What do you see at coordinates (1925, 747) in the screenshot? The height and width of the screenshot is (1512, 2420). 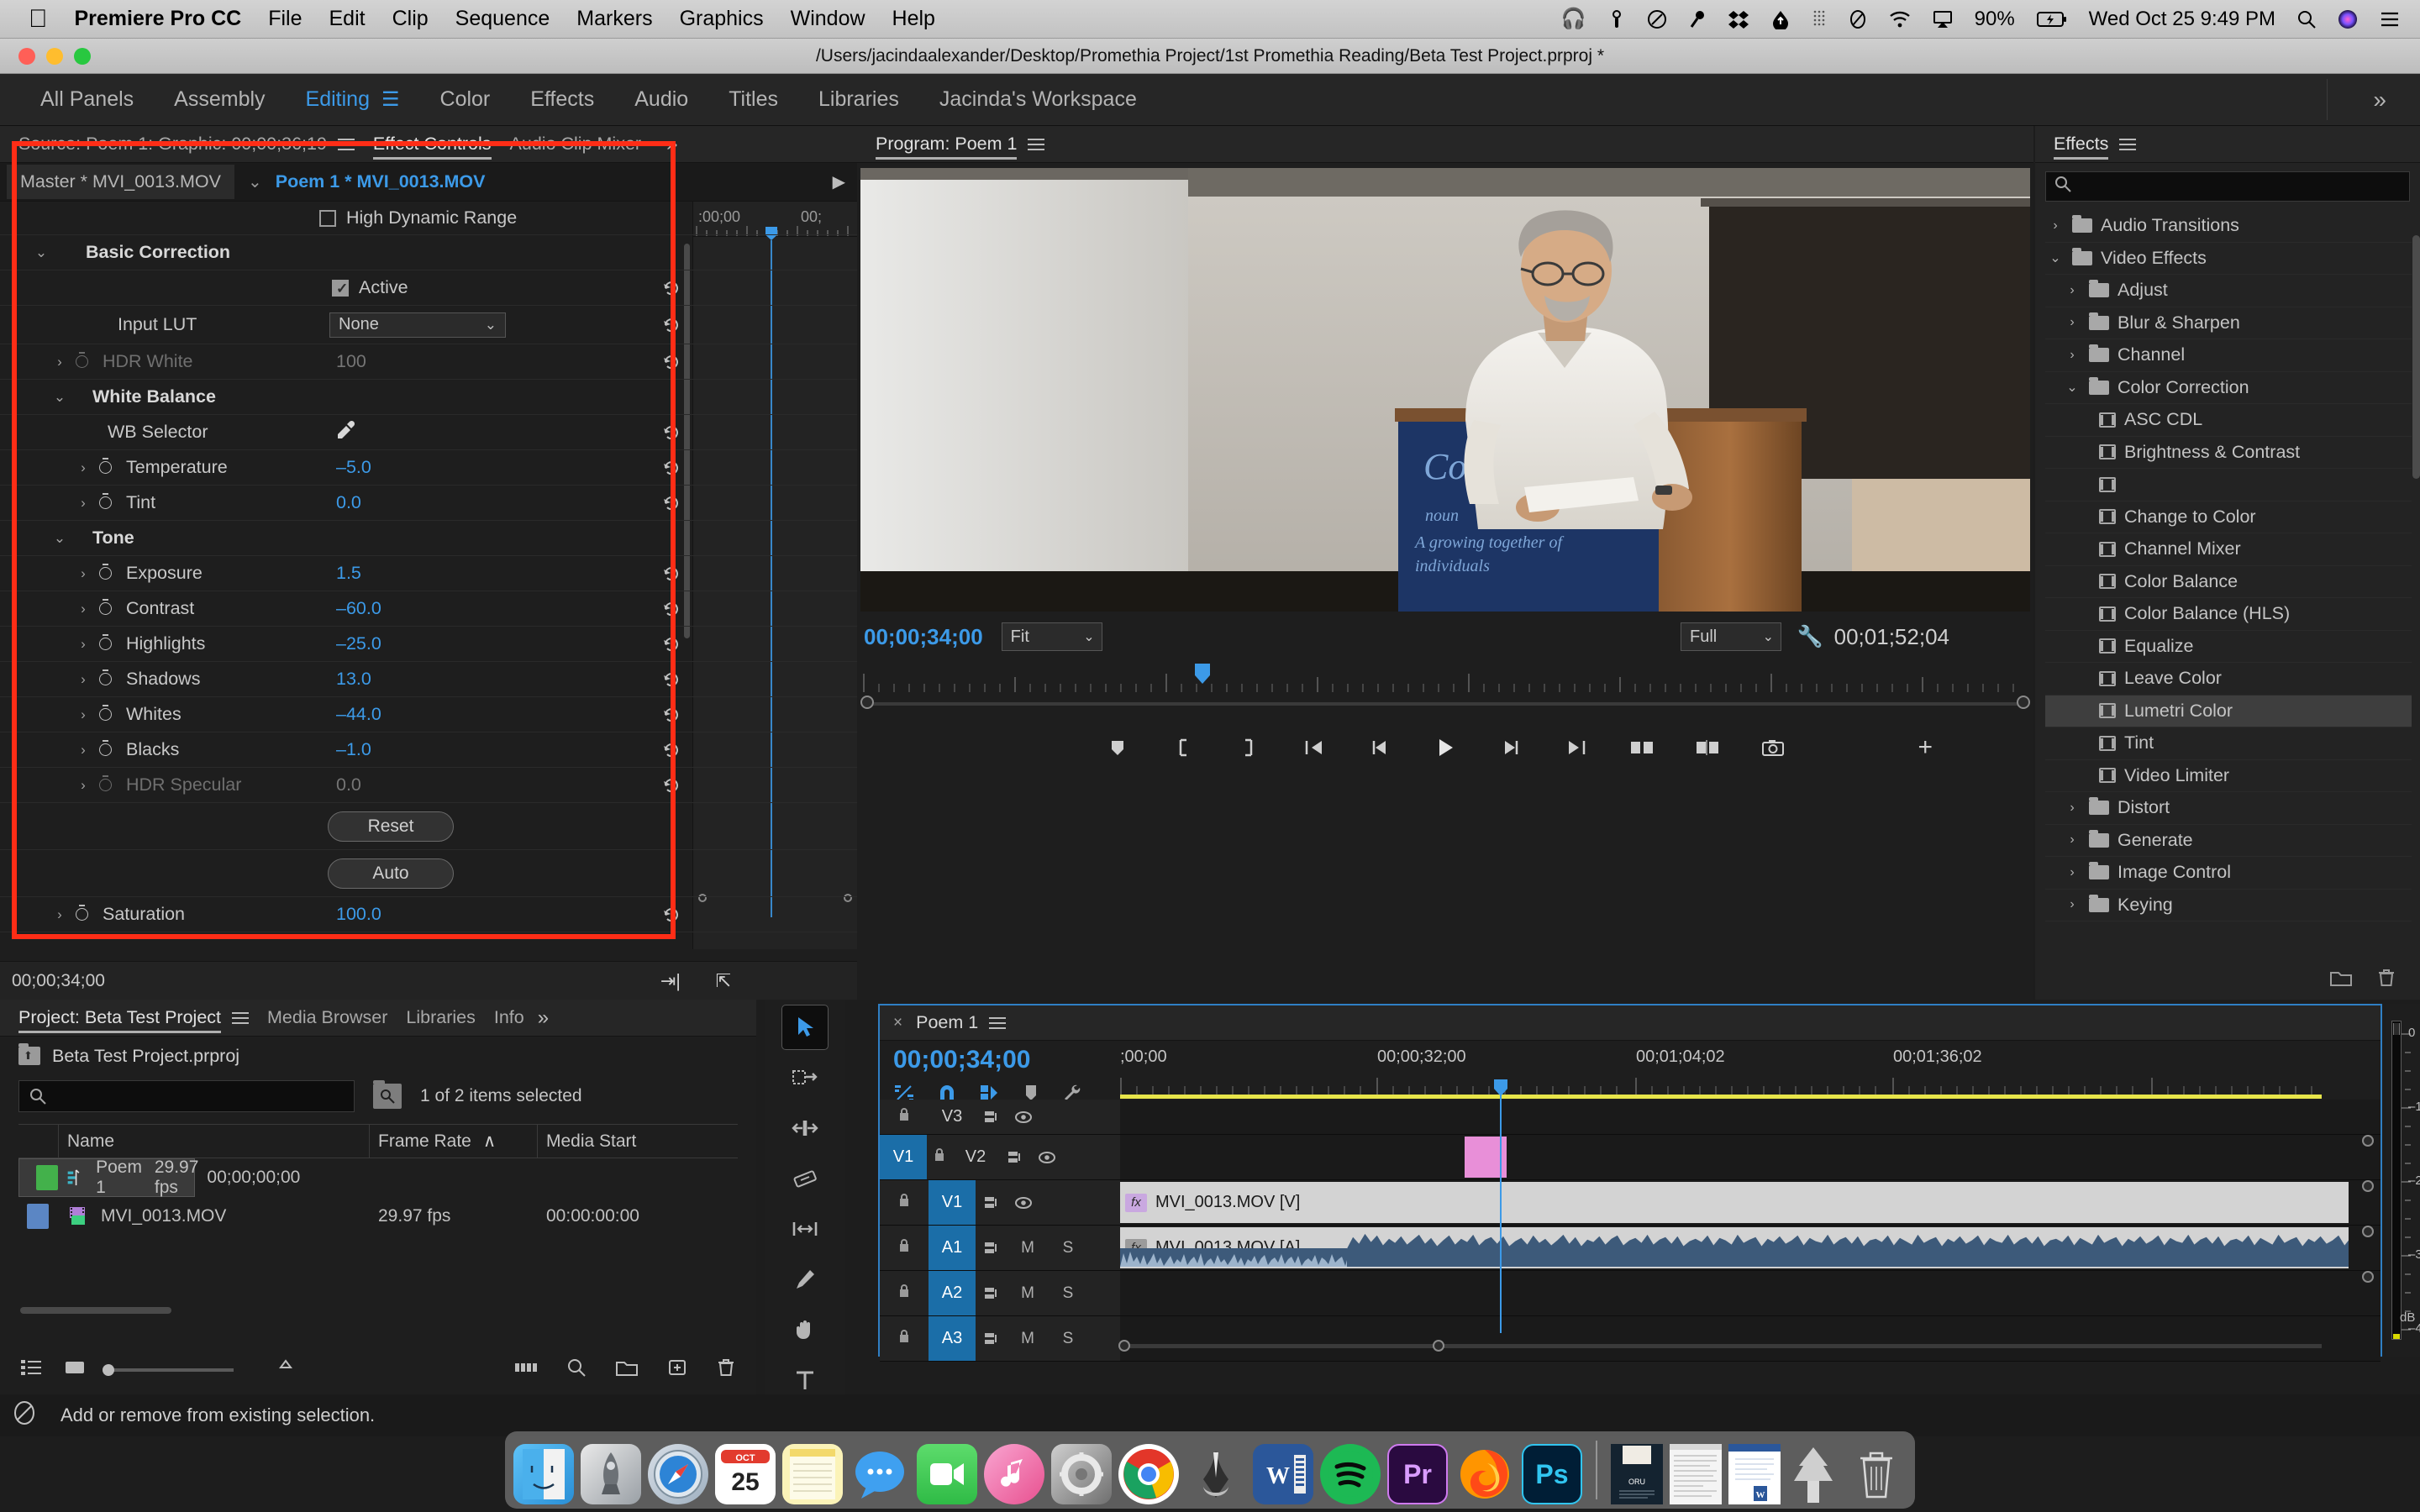 I see `button-editor-icon: +` at bounding box center [1925, 747].